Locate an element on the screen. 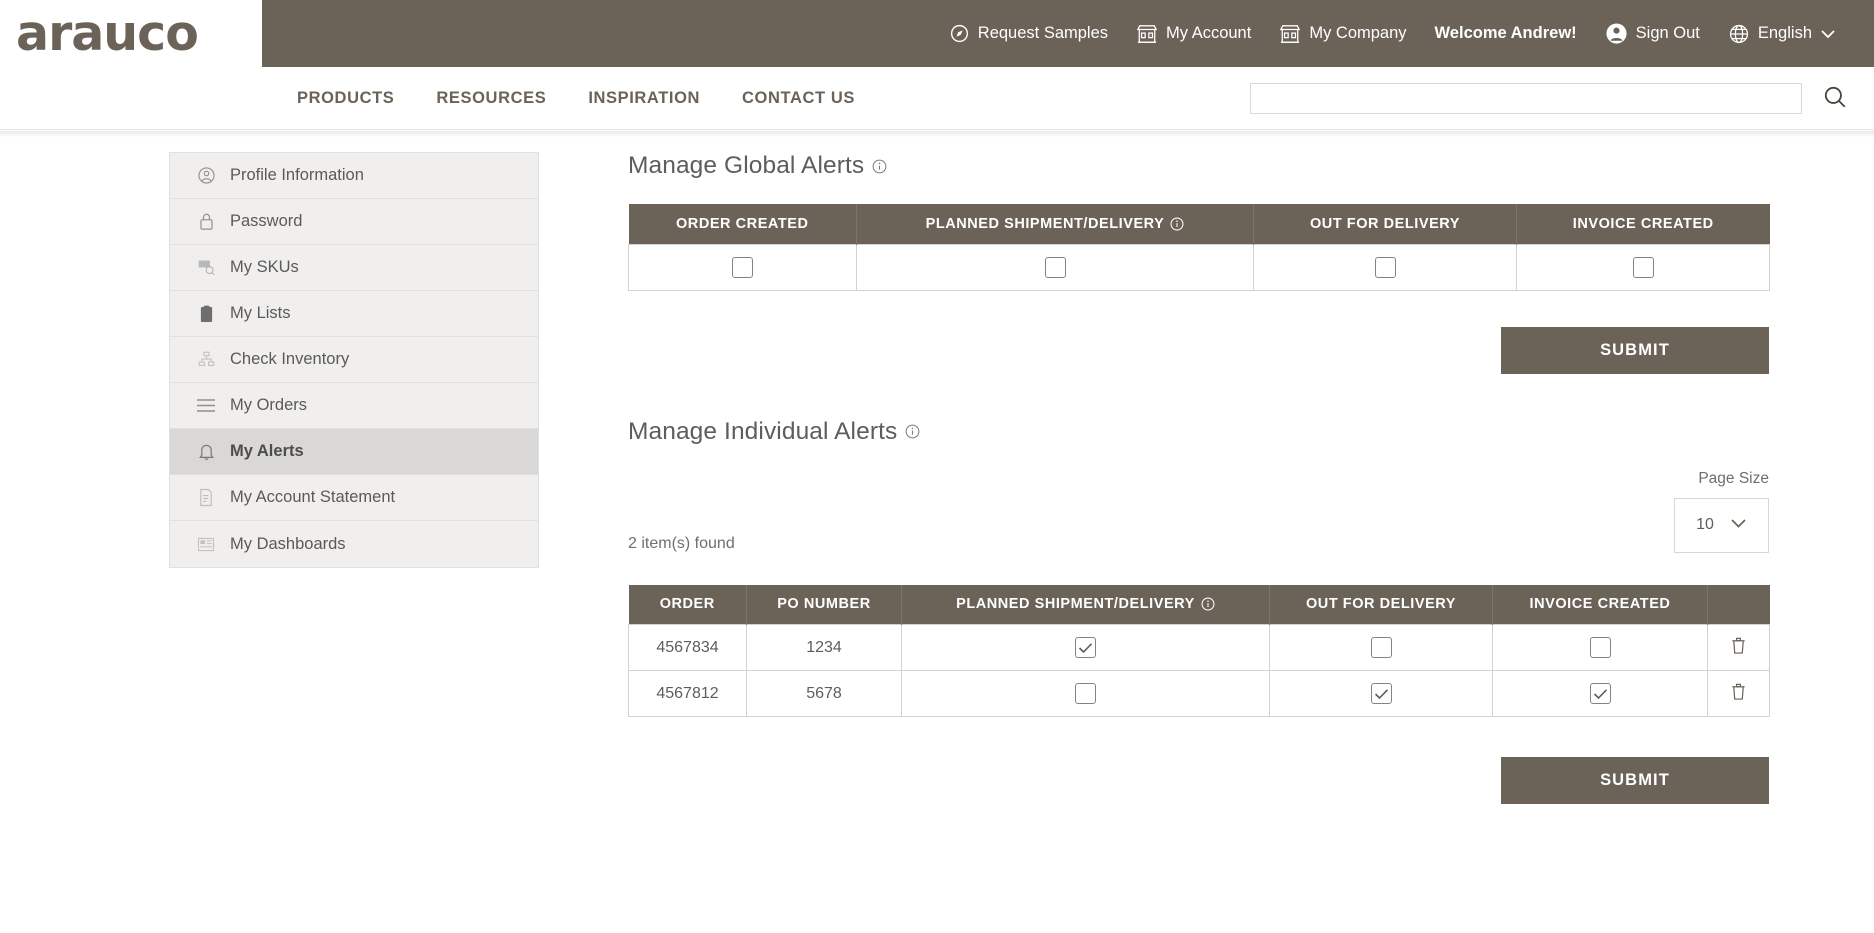 The height and width of the screenshot is (933, 1874). individual-alerts-submit-row: SUBMIT is located at coordinates (1198, 780).